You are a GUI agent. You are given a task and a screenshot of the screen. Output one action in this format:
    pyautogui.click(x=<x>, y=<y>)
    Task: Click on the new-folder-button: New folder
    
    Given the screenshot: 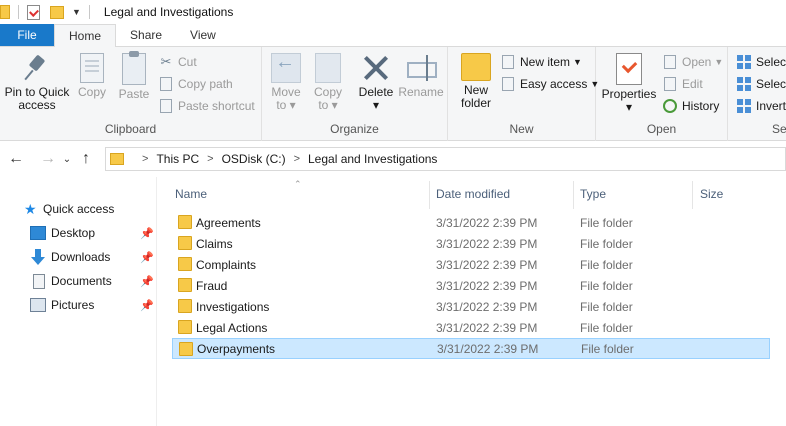 What is the action you would take?
    pyautogui.click(x=476, y=81)
    